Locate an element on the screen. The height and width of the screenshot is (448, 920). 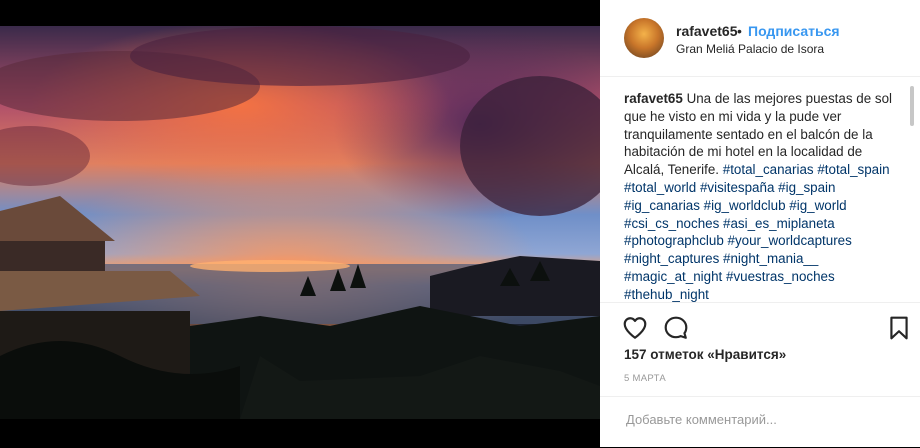
comment-input is located at coordinates (766, 419).